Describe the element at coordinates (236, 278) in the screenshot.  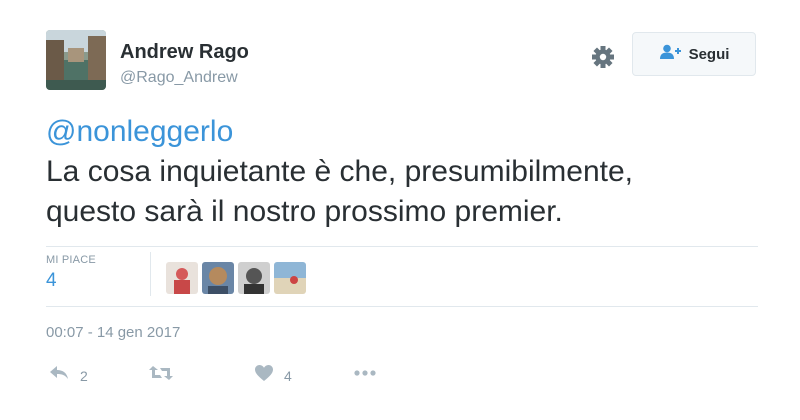
I see `likers-avatars` at that location.